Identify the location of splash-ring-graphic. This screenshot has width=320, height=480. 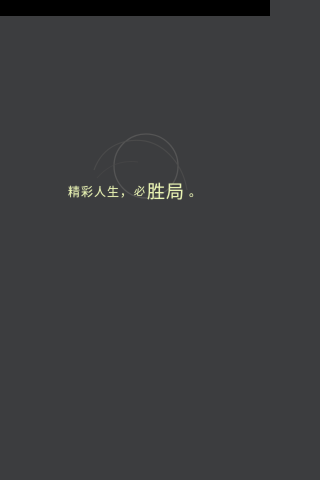
(140, 166).